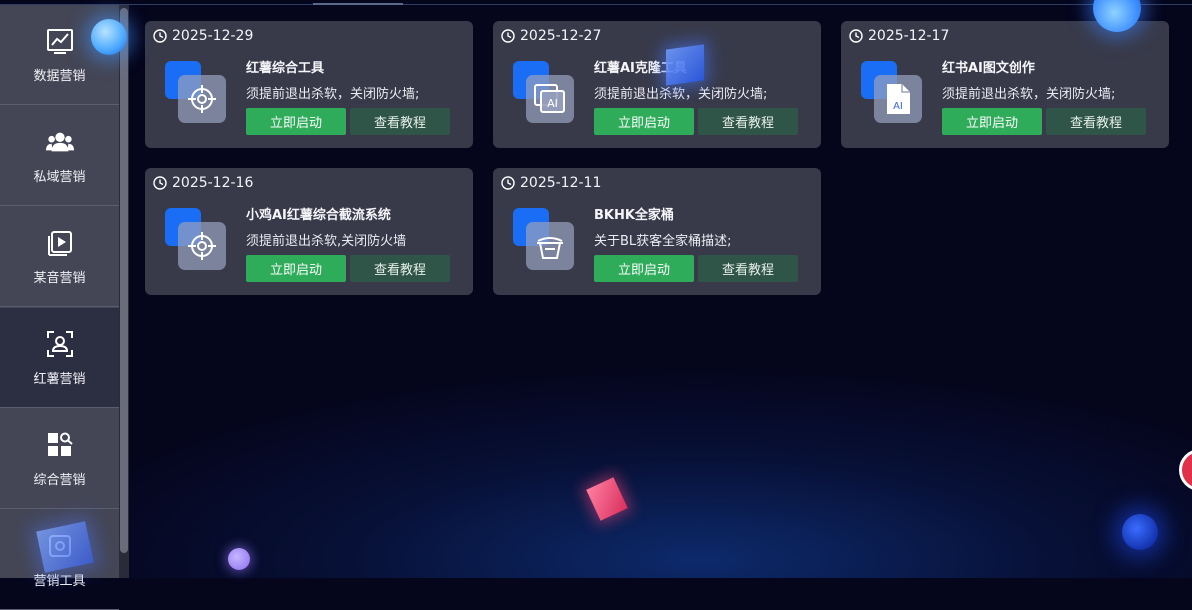 This screenshot has width=1192, height=610. I want to click on users-icon, so click(59, 142).